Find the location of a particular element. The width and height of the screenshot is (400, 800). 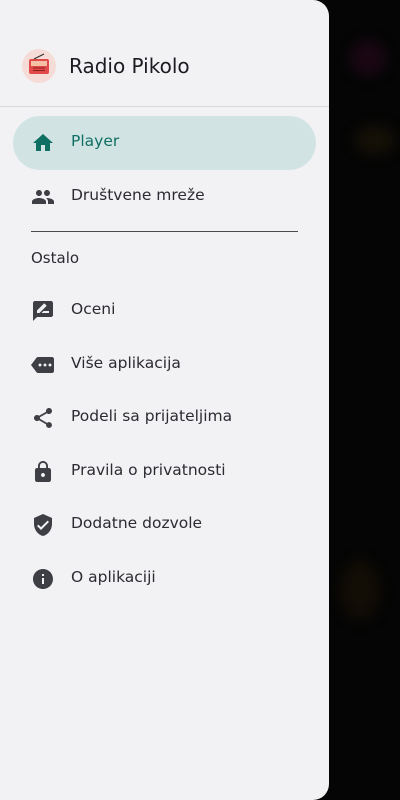

more-tag-icon is located at coordinates (43, 365).